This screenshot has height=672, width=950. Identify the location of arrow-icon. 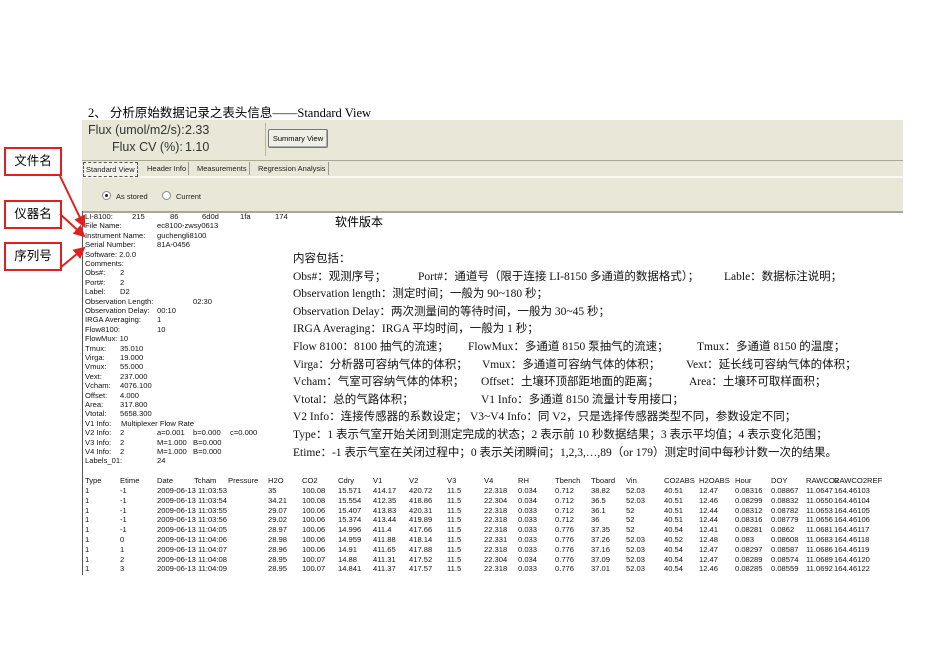
(72, 257).